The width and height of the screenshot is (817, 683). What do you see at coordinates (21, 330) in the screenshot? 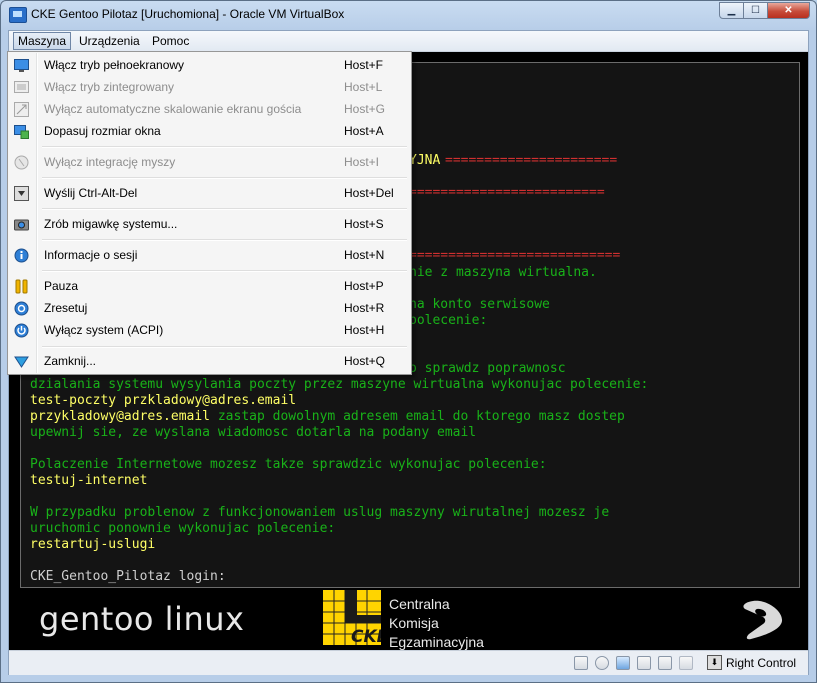
I see `acpi-shutdown-icon` at bounding box center [21, 330].